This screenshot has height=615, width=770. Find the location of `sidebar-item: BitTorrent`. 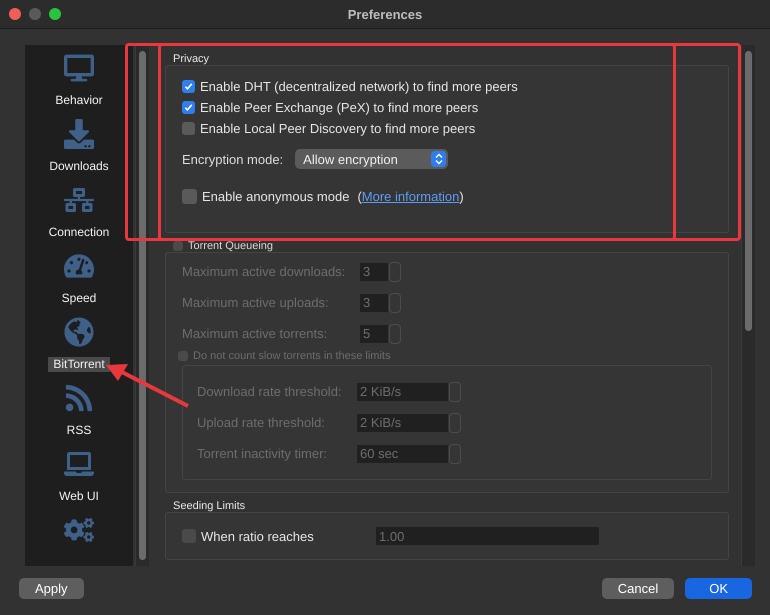

sidebar-item: BitTorrent is located at coordinates (79, 364).